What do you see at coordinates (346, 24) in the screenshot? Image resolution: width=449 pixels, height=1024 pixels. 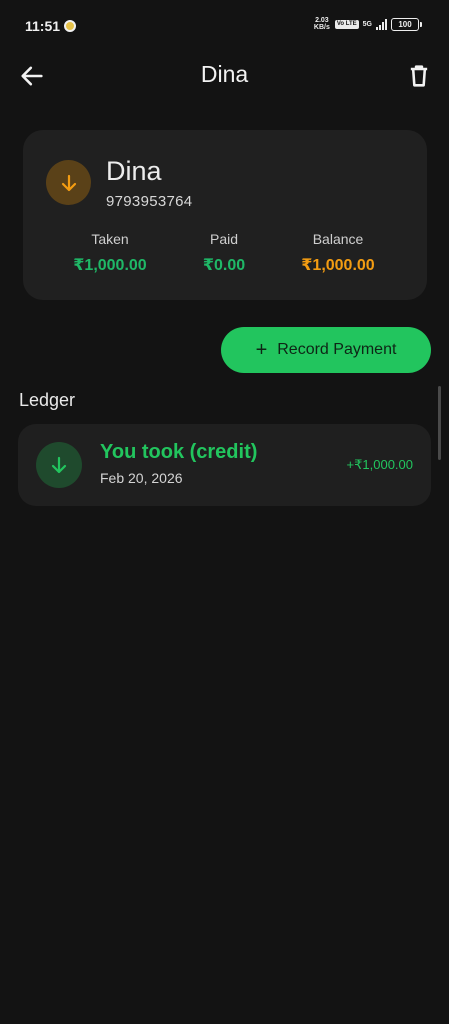 I see `volte-icon: Vo LTE` at bounding box center [346, 24].